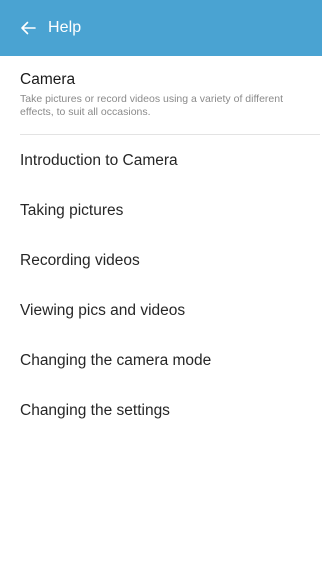  What do you see at coordinates (161, 411) in the screenshot?
I see `topic-changing-settings: Changing the settings` at bounding box center [161, 411].